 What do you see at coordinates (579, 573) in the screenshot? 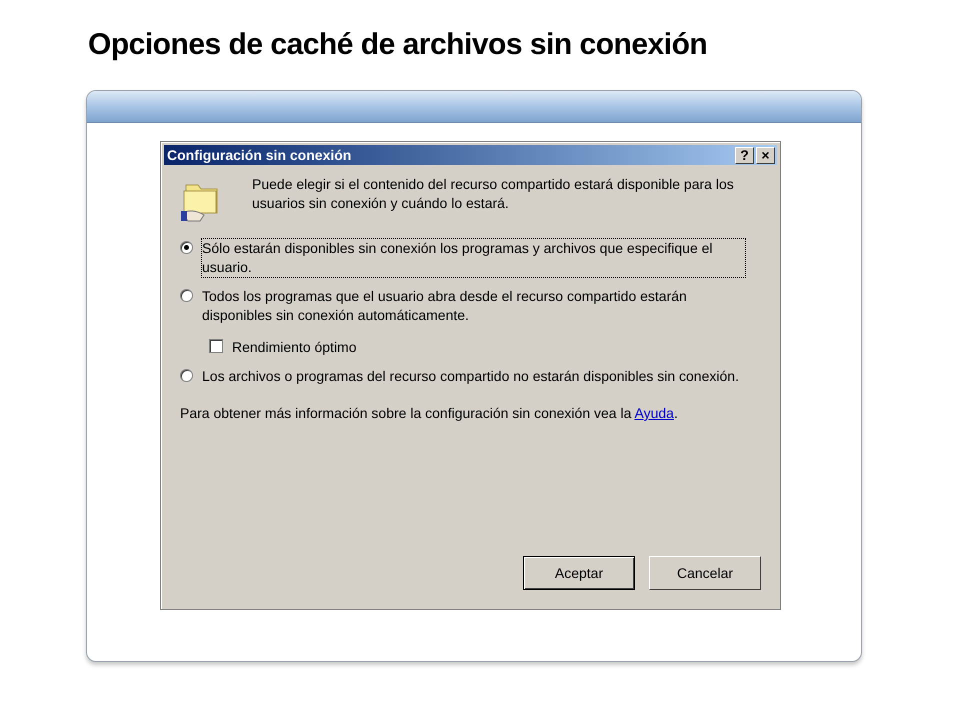
I see `accept-button: Aceptar` at bounding box center [579, 573].